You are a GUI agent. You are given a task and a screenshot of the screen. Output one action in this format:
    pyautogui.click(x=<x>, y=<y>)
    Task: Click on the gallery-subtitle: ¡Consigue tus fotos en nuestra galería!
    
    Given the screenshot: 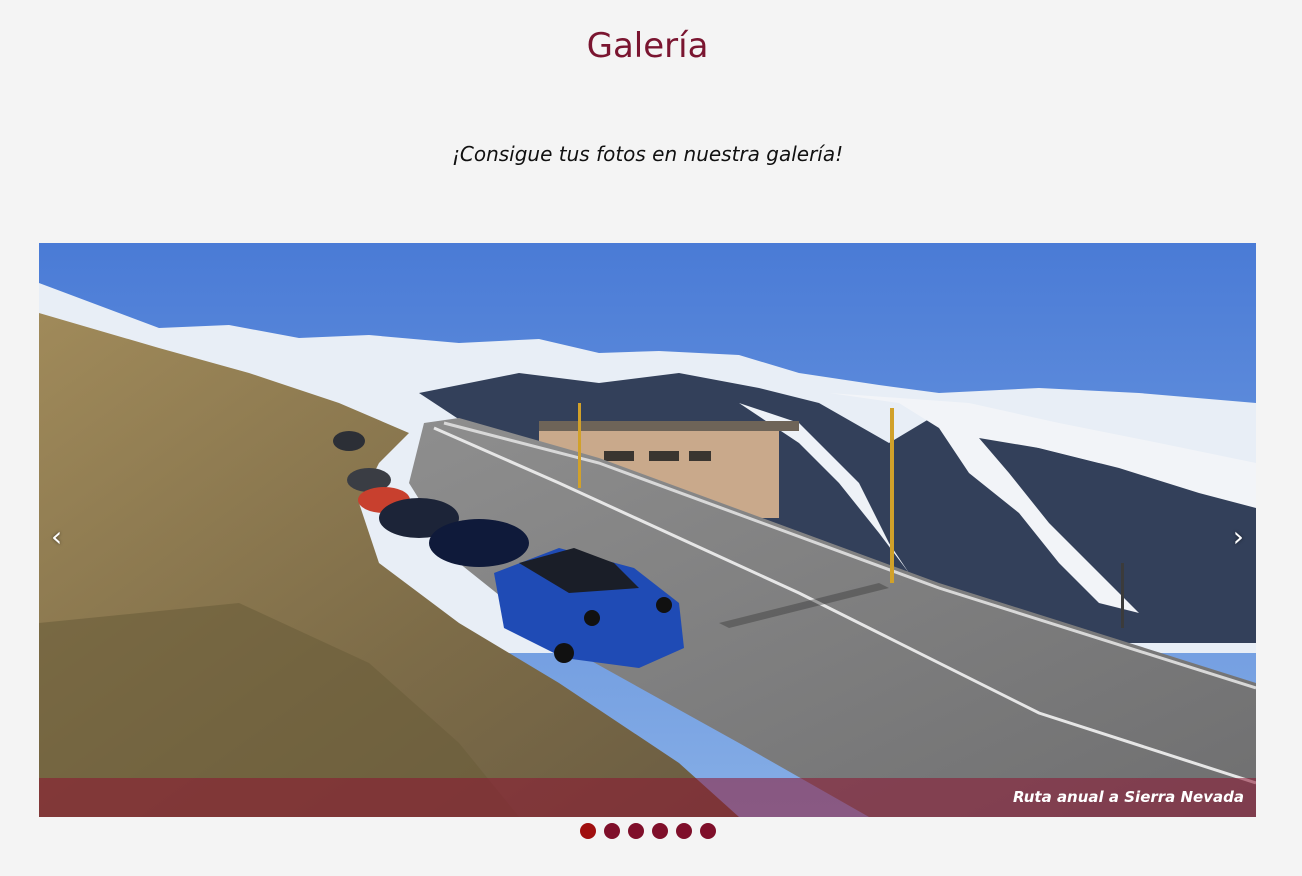 What is the action you would take?
    pyautogui.click(x=647, y=154)
    